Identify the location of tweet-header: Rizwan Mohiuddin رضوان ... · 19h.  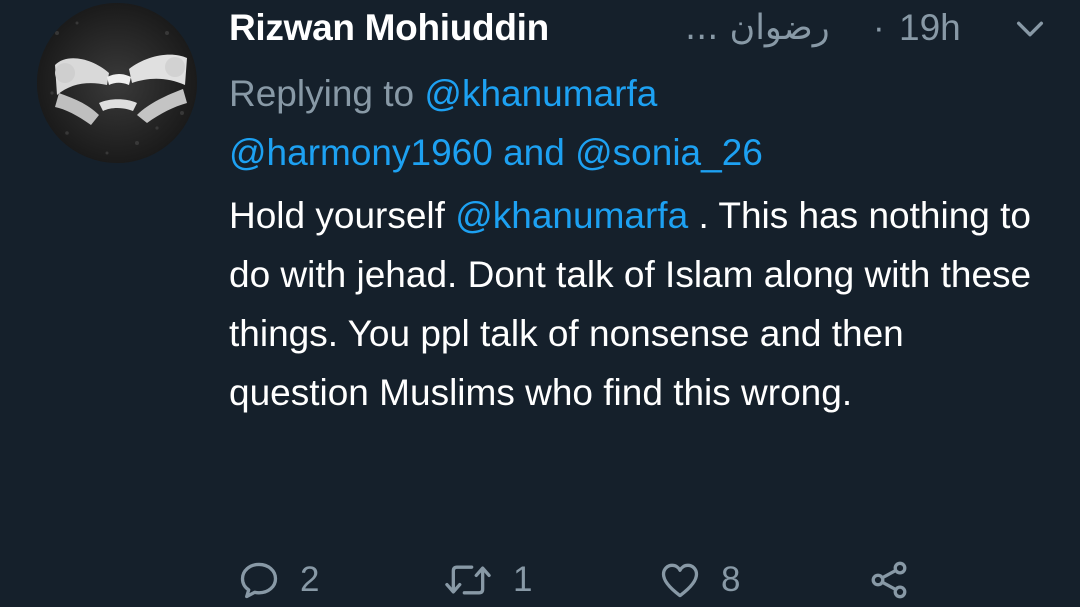
(644, 28).